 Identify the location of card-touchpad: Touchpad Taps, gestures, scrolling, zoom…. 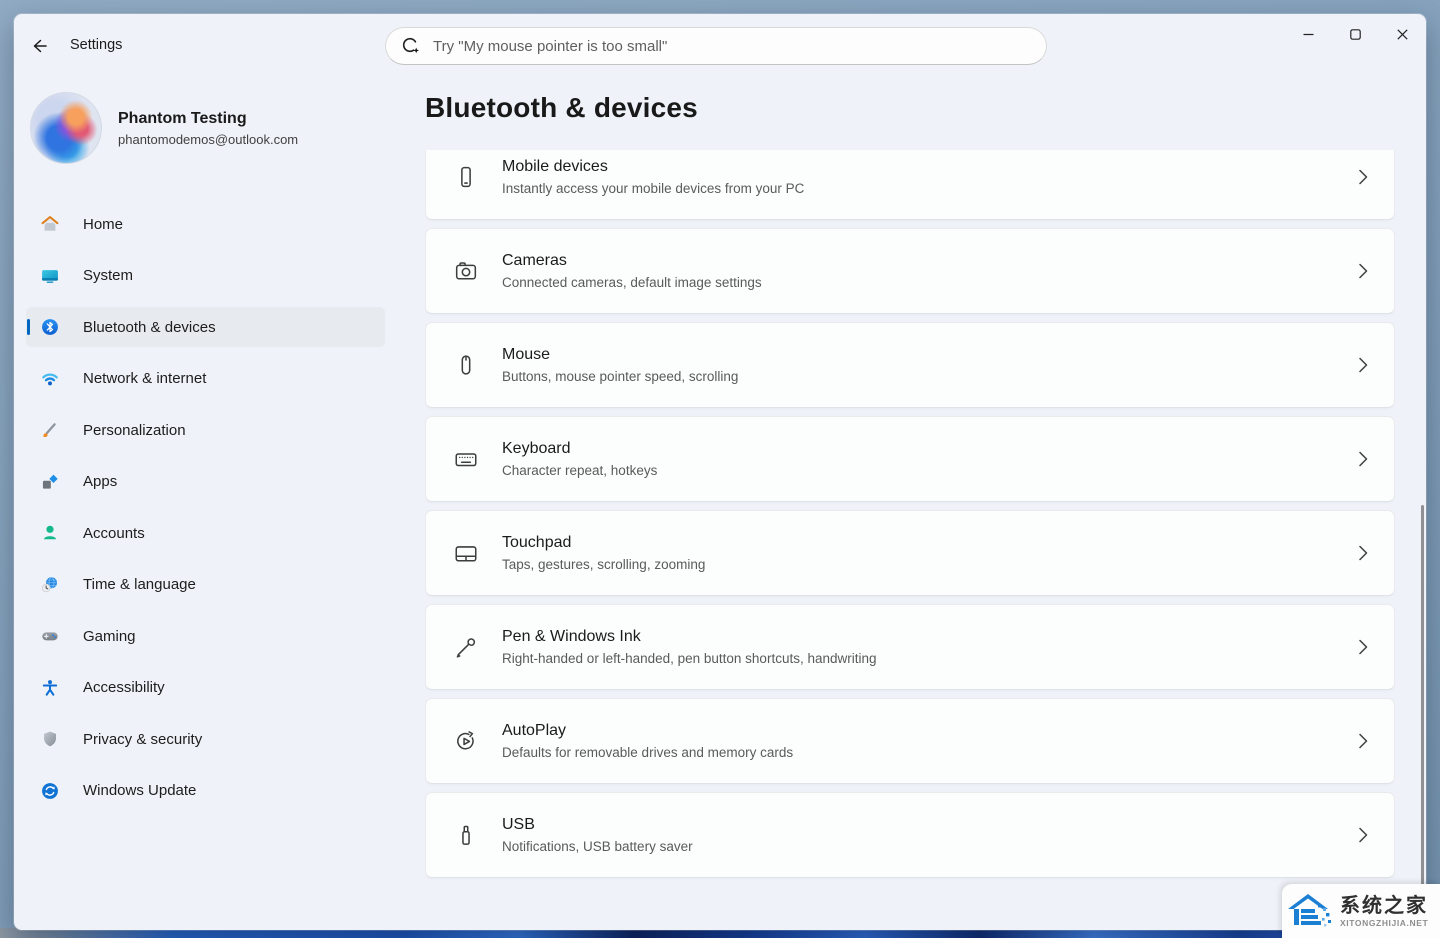
(910, 553).